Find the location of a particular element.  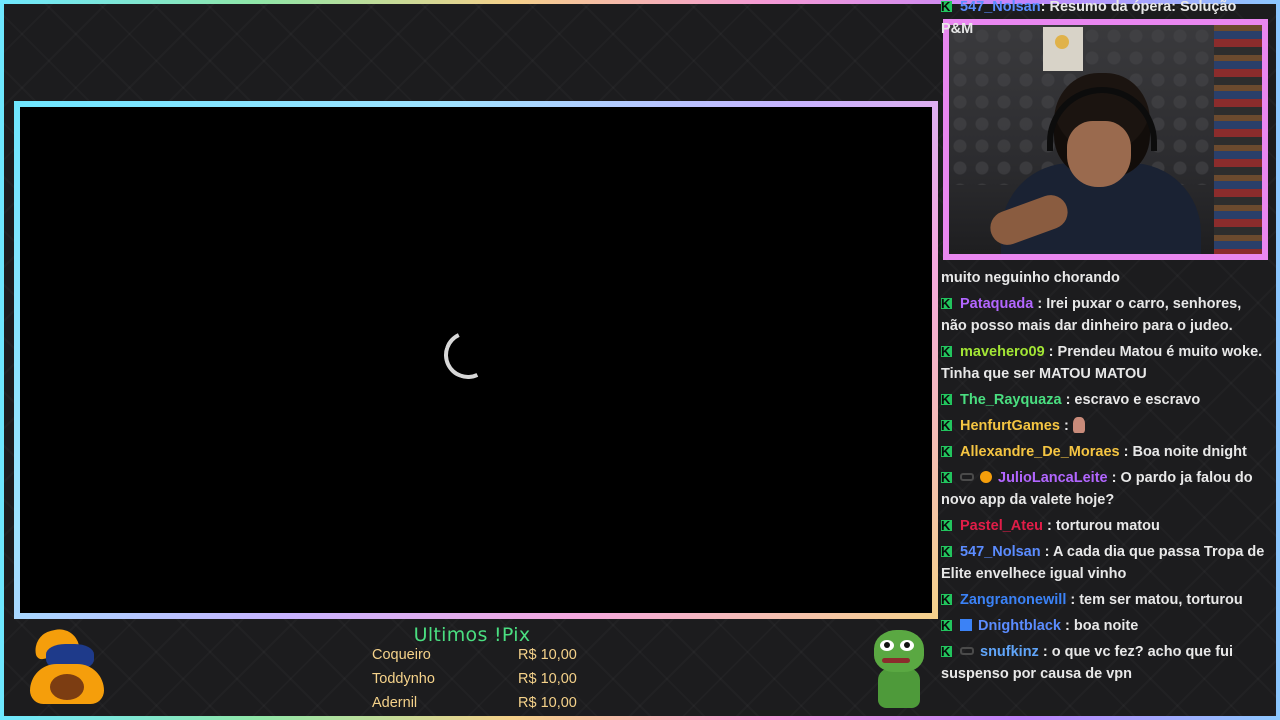

pepe-frog-image is located at coordinates (898, 668).